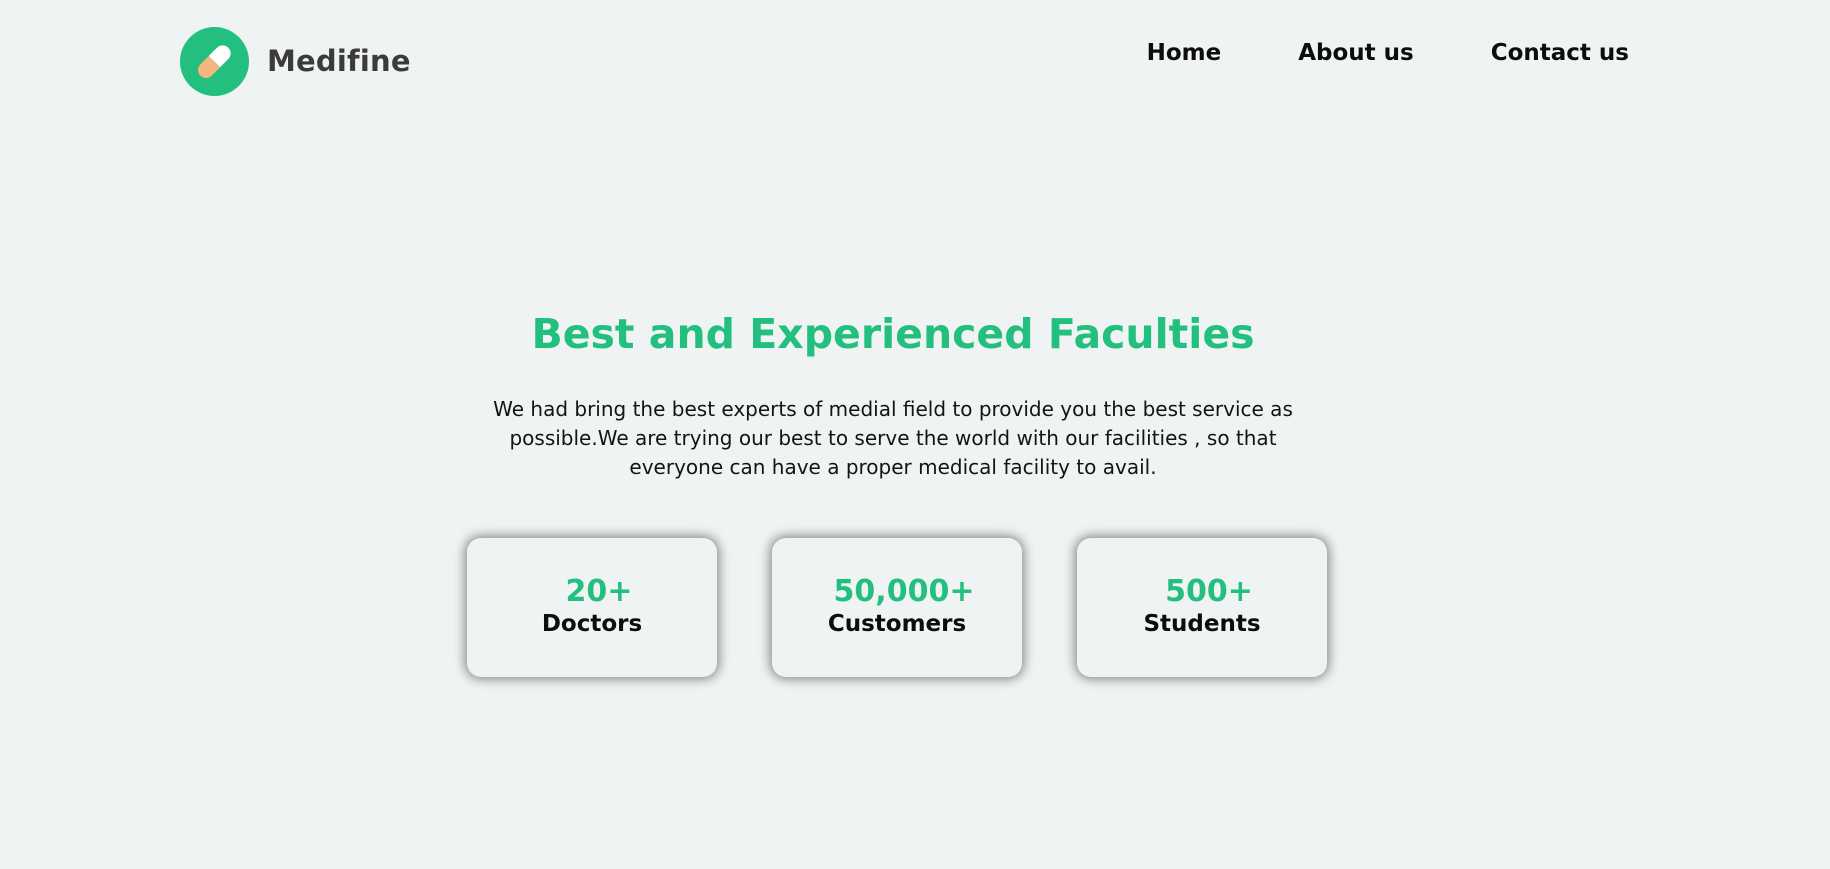  I want to click on main-nav: Home About us Contact us, so click(1388, 54).